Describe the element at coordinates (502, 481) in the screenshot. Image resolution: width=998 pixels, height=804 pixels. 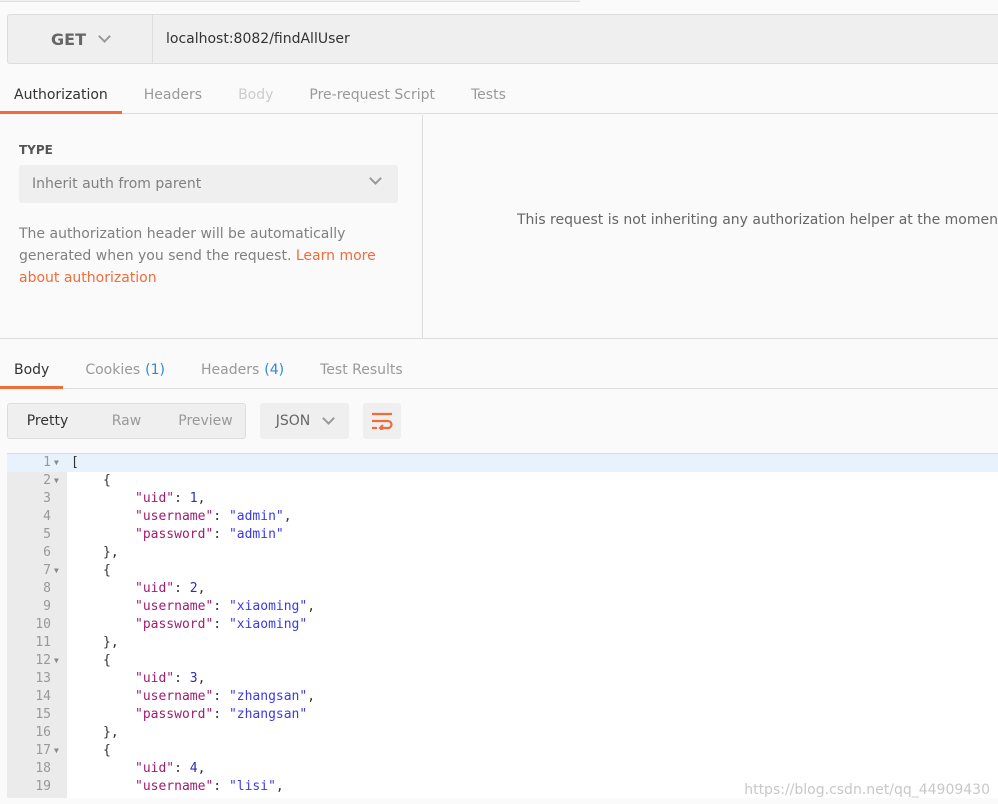
I see `code-line: 2 ▼ {` at that location.